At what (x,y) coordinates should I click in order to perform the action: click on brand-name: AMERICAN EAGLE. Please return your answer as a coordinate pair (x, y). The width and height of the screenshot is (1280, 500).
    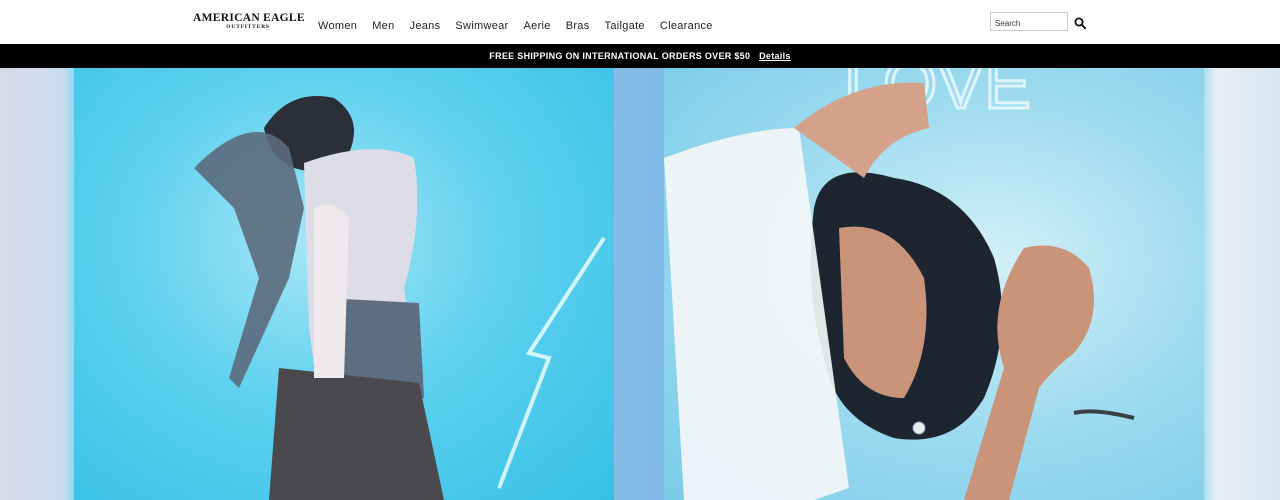
    Looking at the image, I should click on (249, 18).